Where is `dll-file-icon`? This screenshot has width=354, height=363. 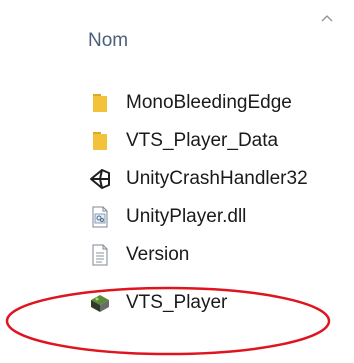
dll-file-icon is located at coordinates (100, 217).